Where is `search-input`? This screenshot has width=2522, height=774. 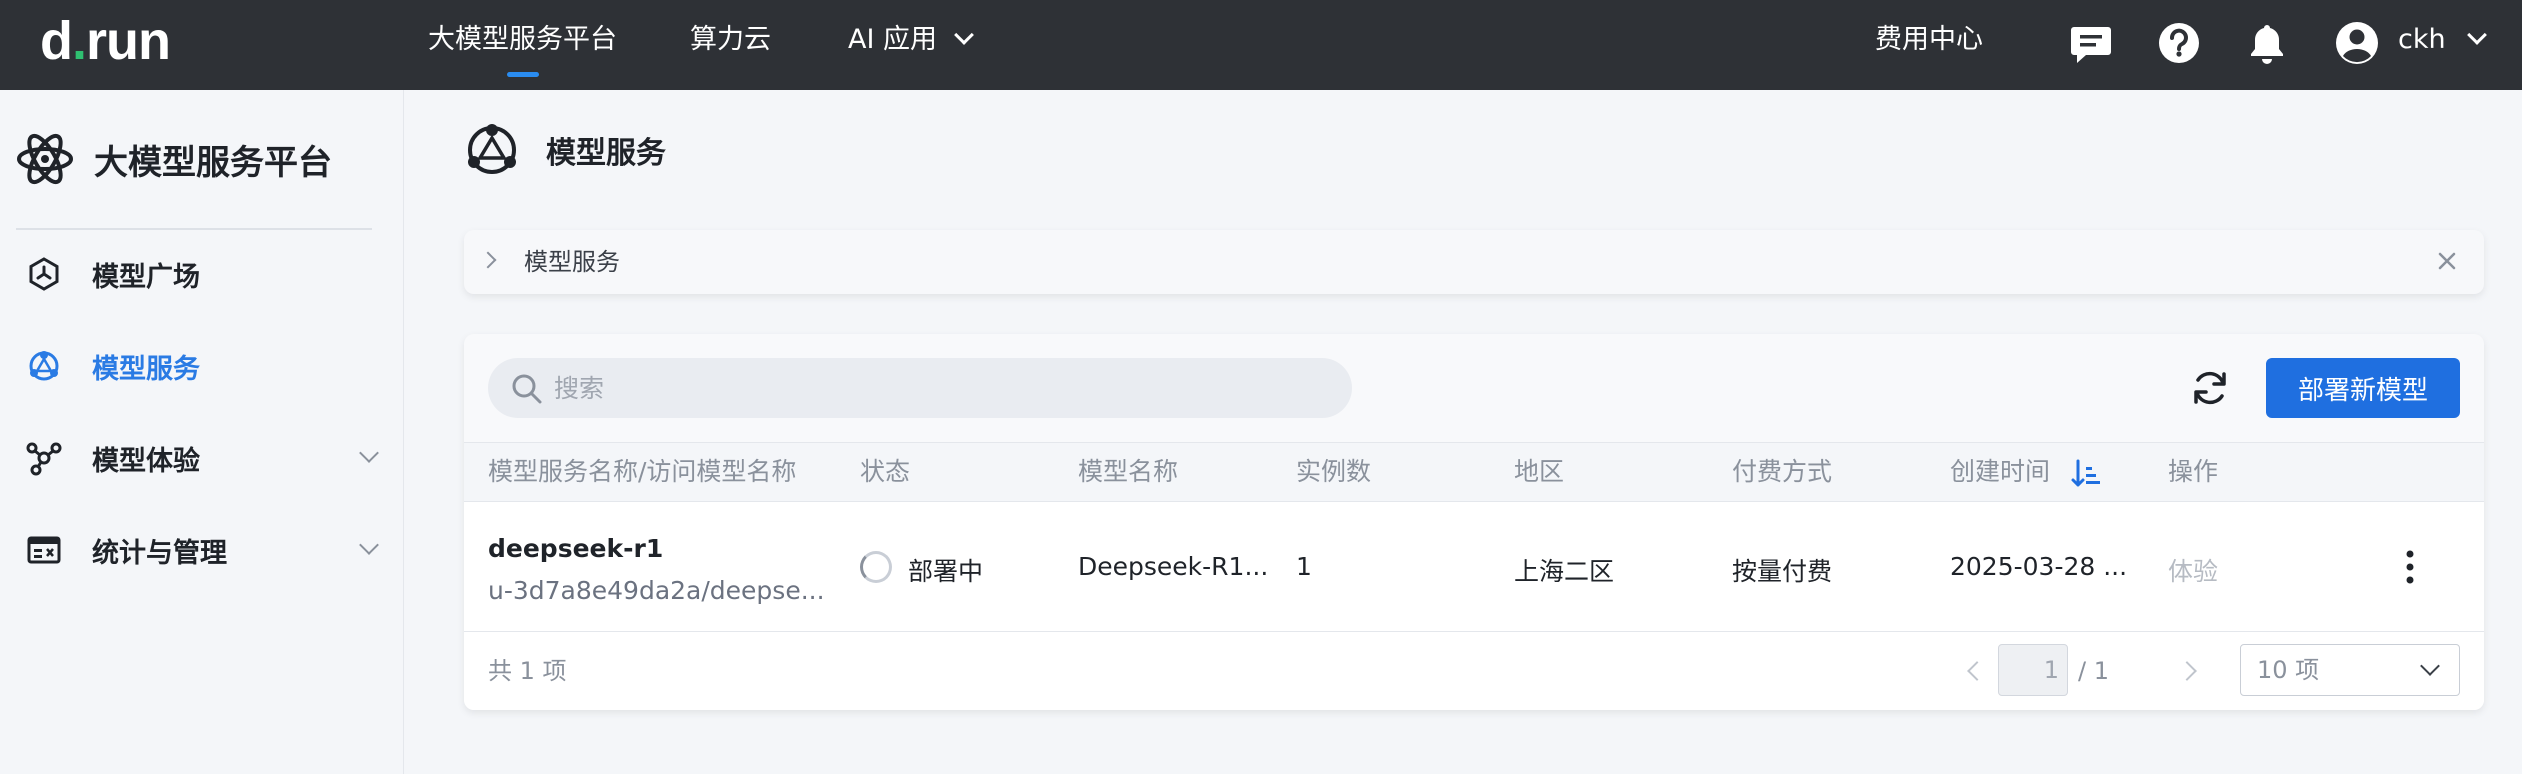 search-input is located at coordinates (934, 388).